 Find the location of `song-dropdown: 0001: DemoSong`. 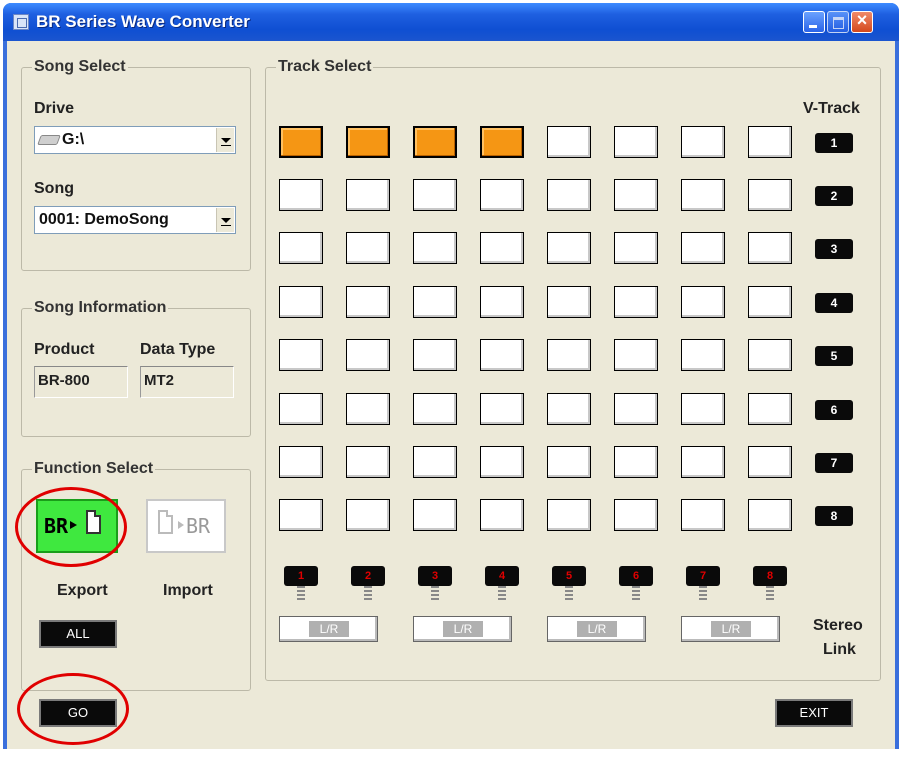

song-dropdown: 0001: DemoSong is located at coordinates (135, 220).